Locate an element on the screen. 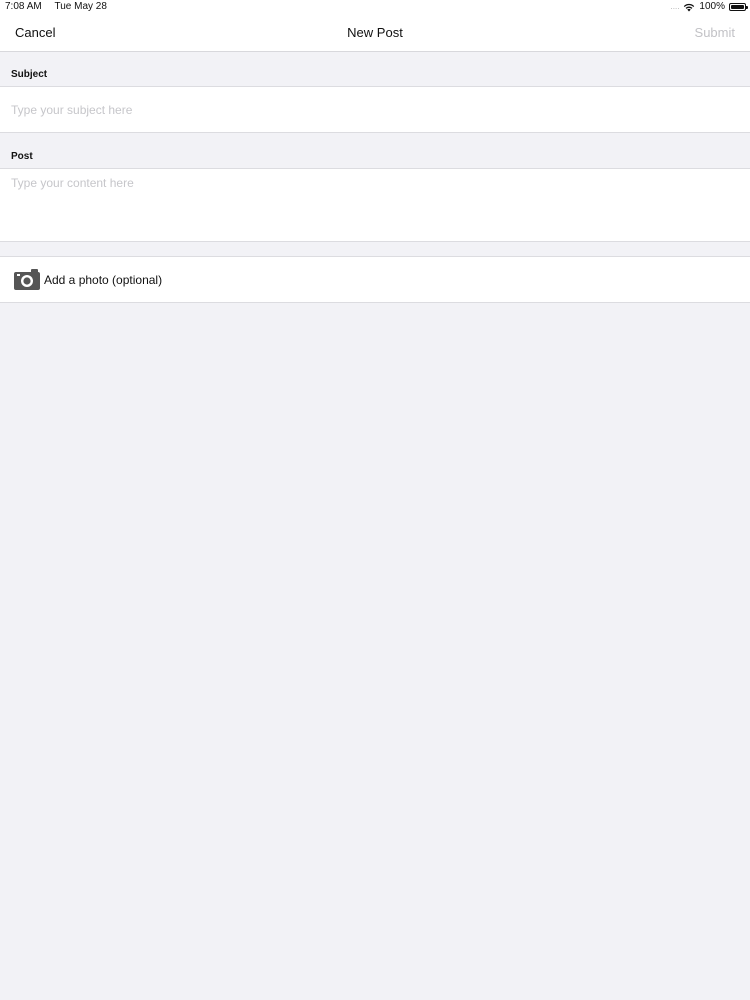 Image resolution: width=750 pixels, height=1000 pixels. battery-percent: 100% is located at coordinates (712, 6).